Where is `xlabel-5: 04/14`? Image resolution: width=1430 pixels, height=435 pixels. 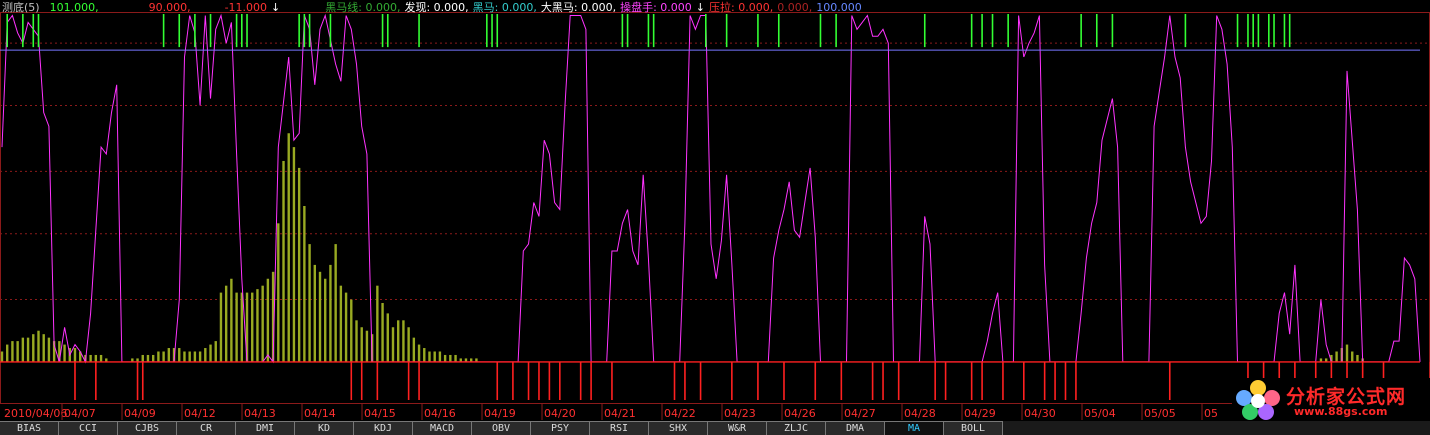 xlabel-5: 04/14 is located at coordinates (320, 413).